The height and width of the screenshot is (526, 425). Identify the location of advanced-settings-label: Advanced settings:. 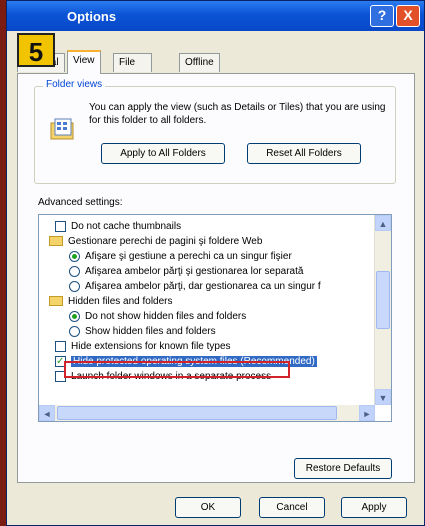
(80, 202).